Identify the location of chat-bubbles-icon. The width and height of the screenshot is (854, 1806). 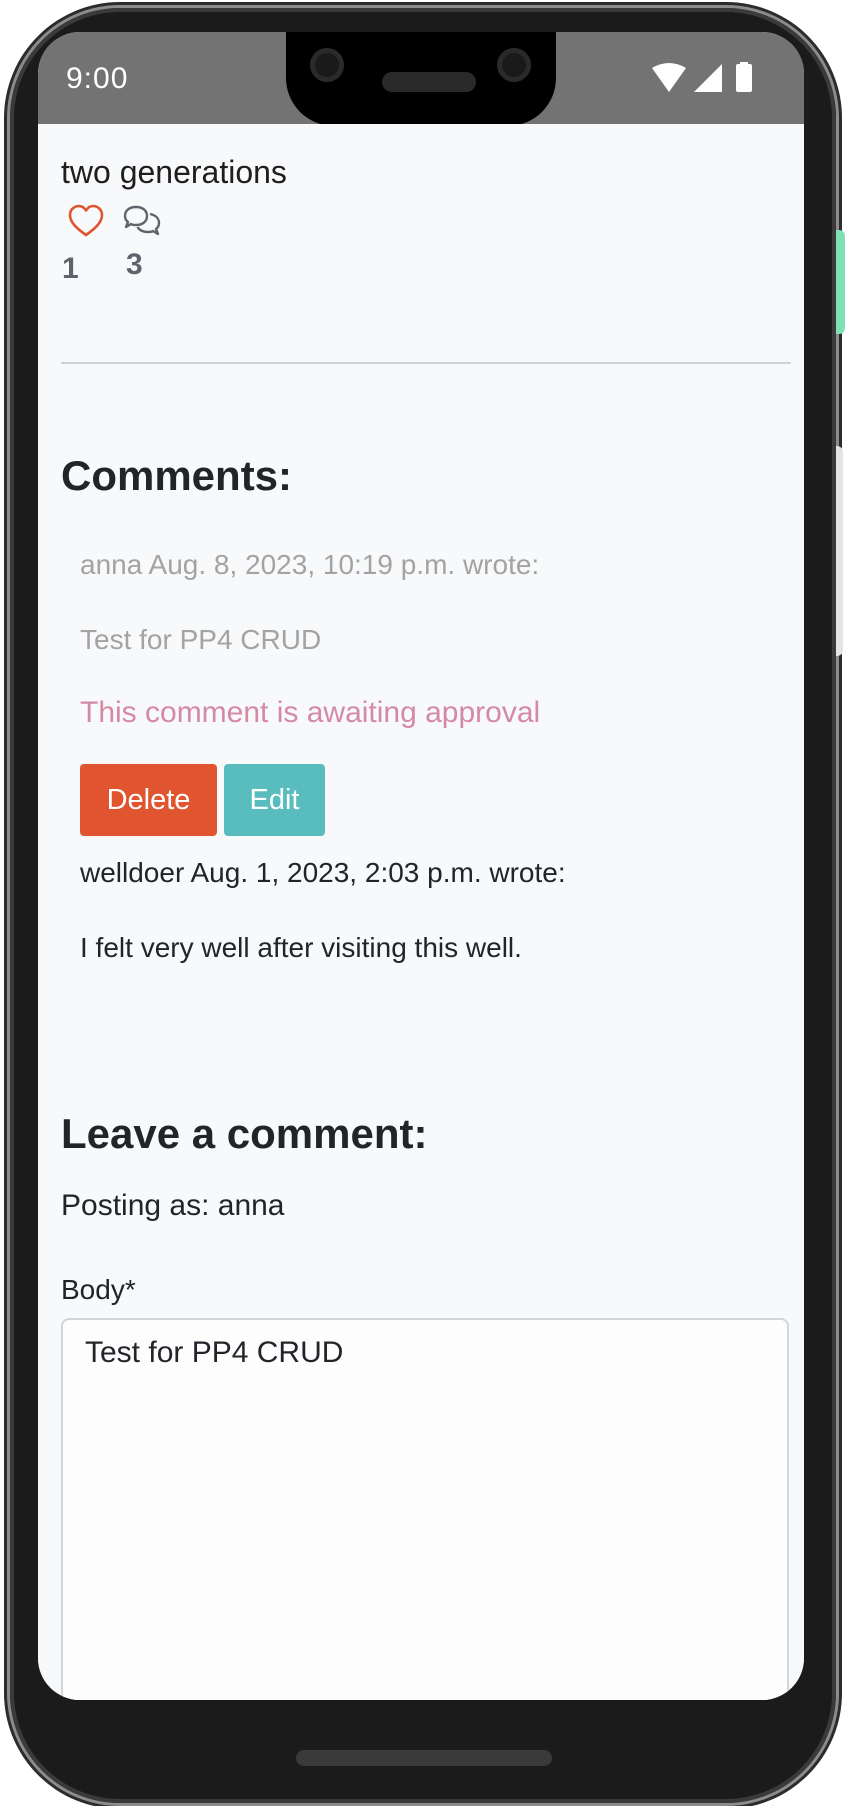
(142, 220).